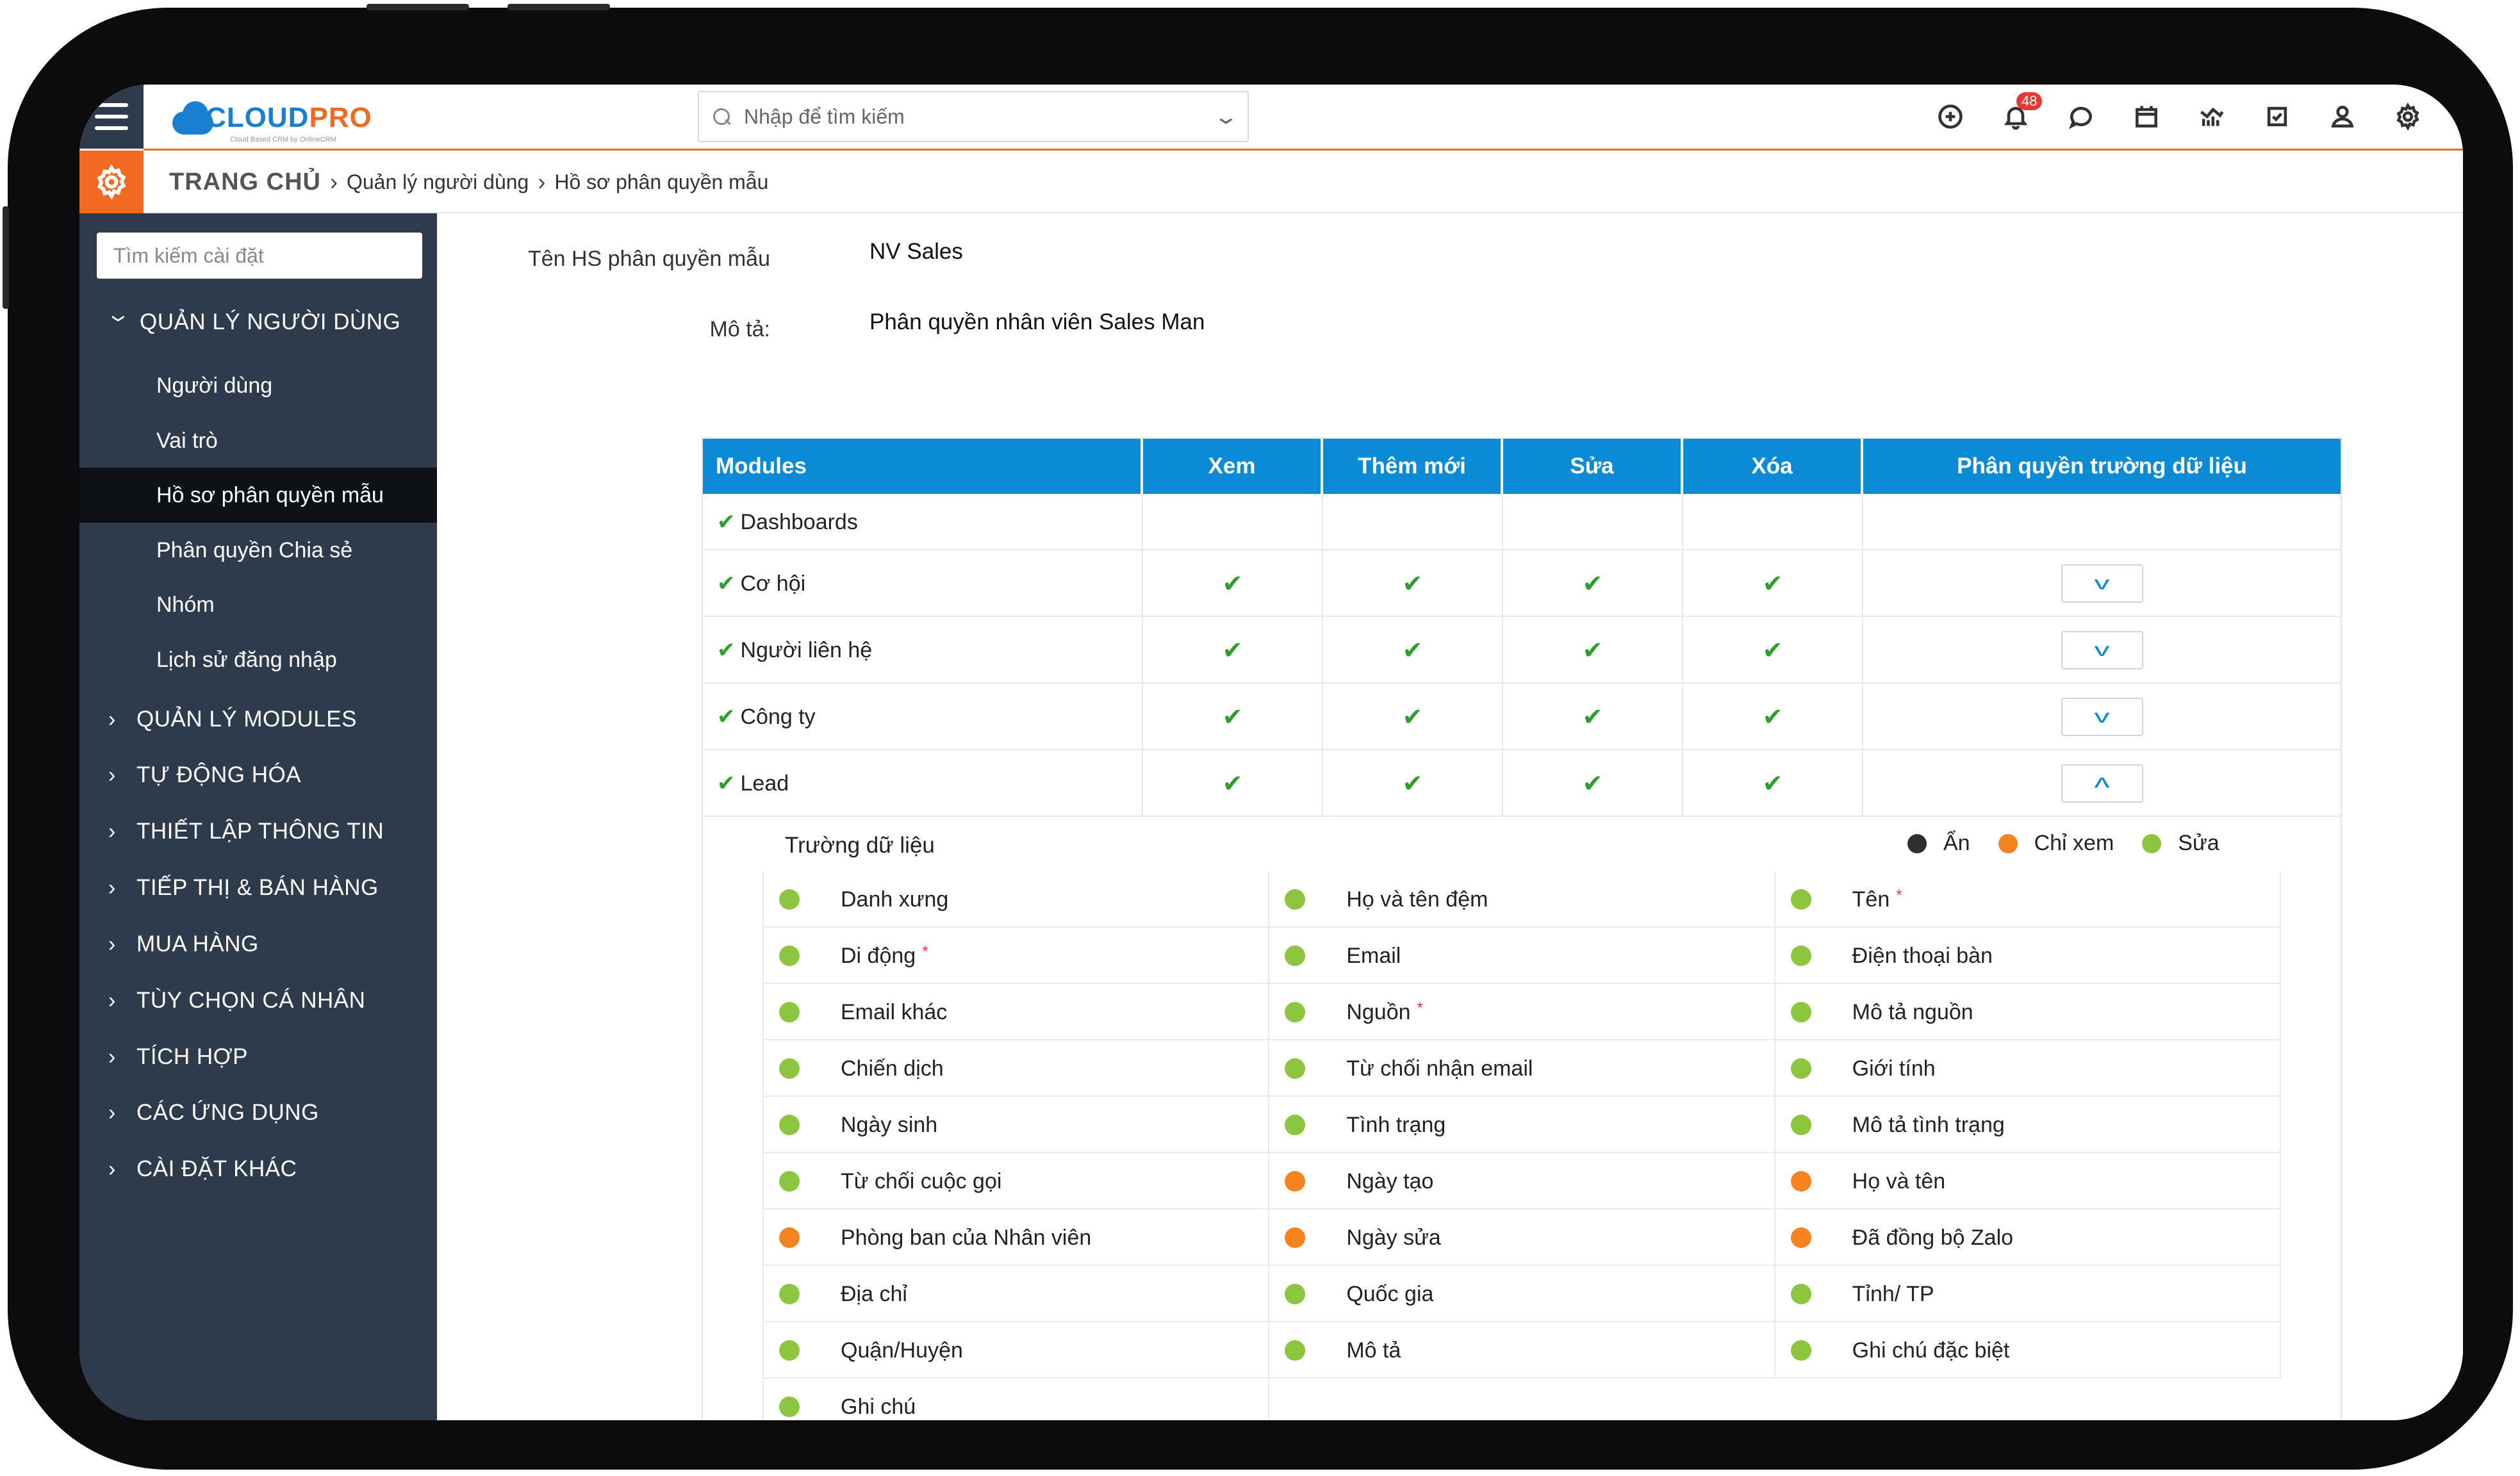 The height and width of the screenshot is (1476, 2520). Describe the element at coordinates (2081, 117) in the screenshot. I see `chat-icon` at that location.